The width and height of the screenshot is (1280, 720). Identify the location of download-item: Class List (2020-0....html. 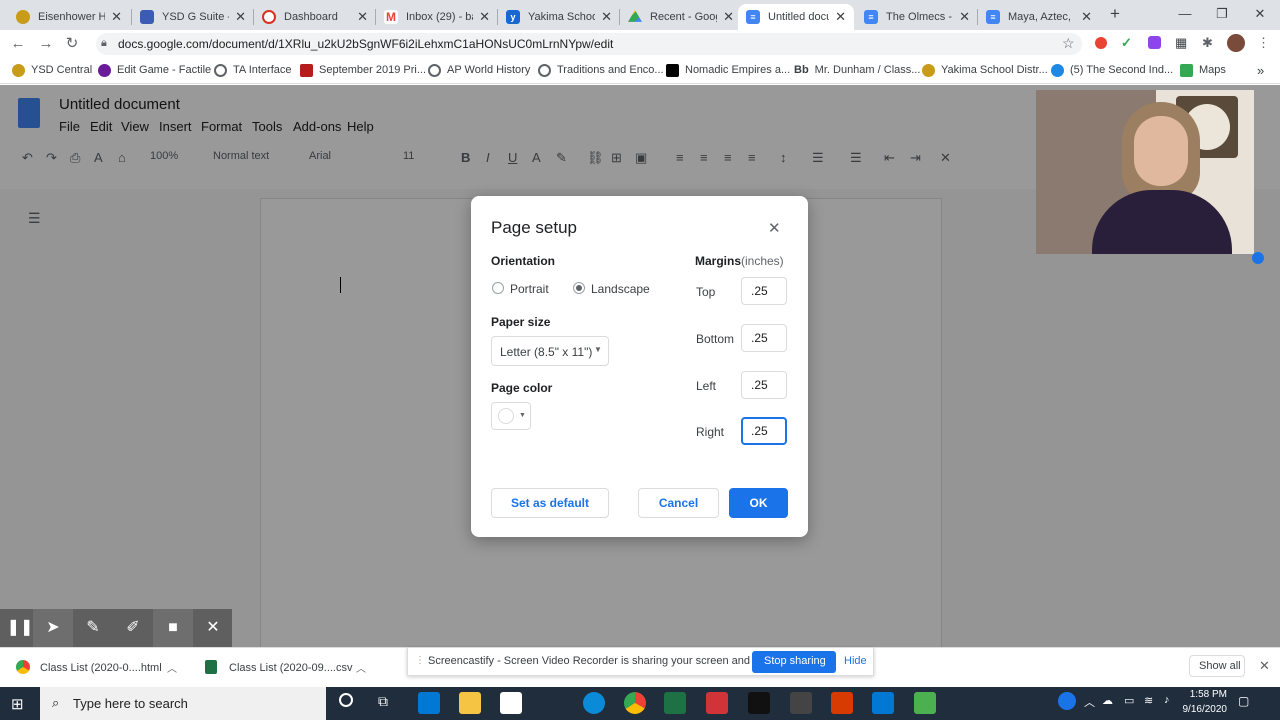
(101, 668).